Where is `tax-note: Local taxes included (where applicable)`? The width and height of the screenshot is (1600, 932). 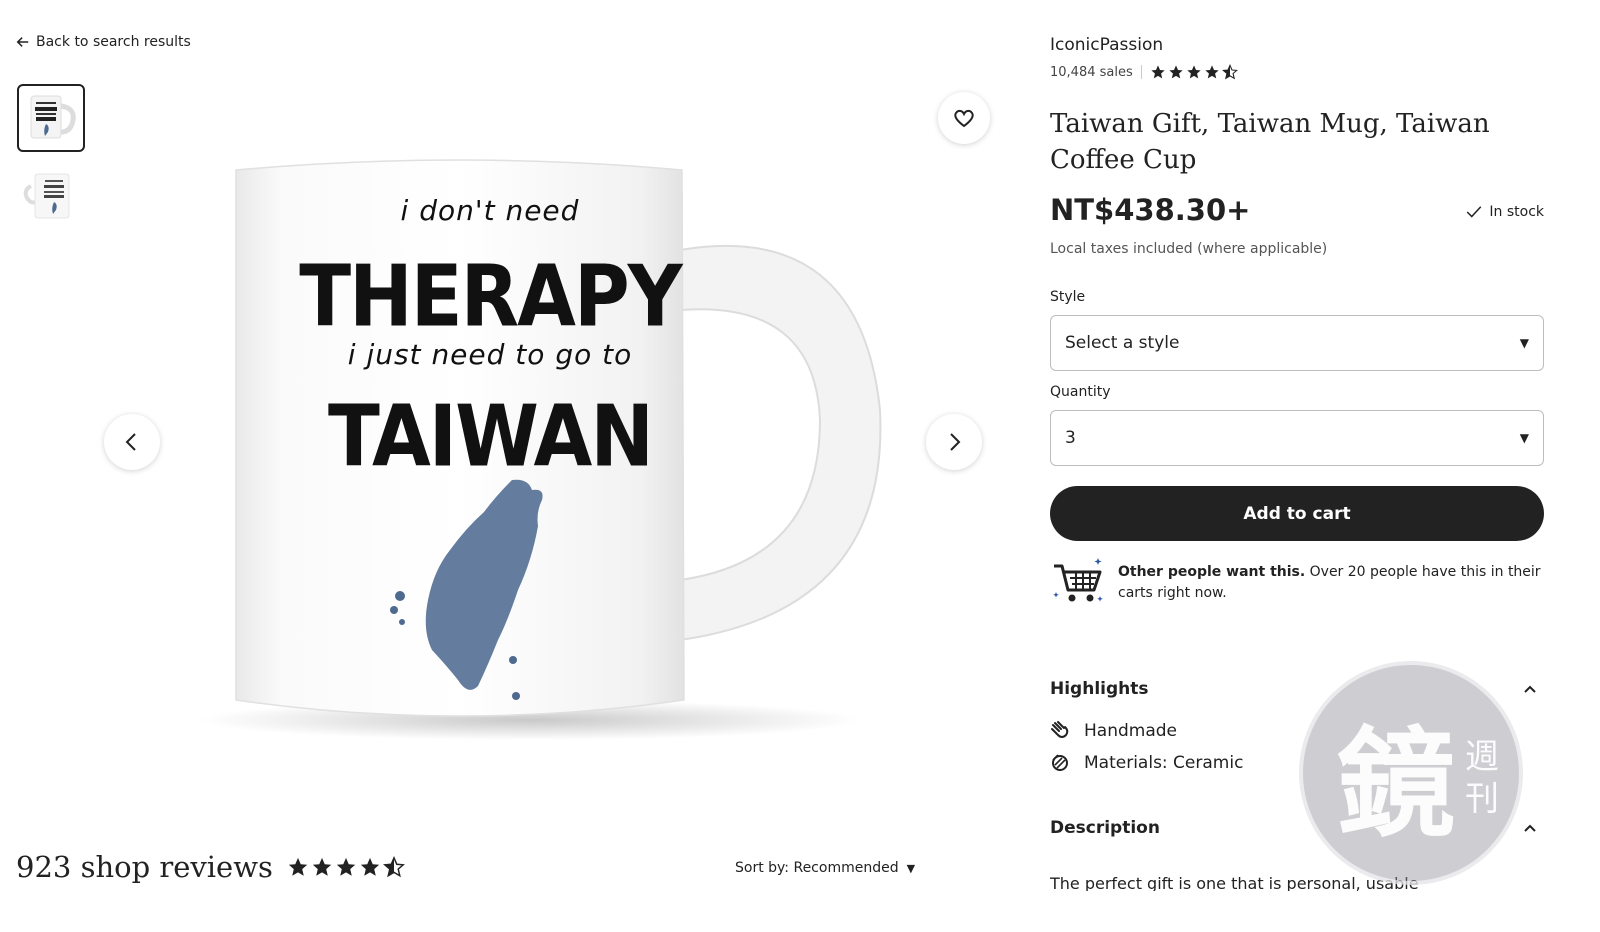 tax-note: Local taxes included (where applicable) is located at coordinates (1189, 249).